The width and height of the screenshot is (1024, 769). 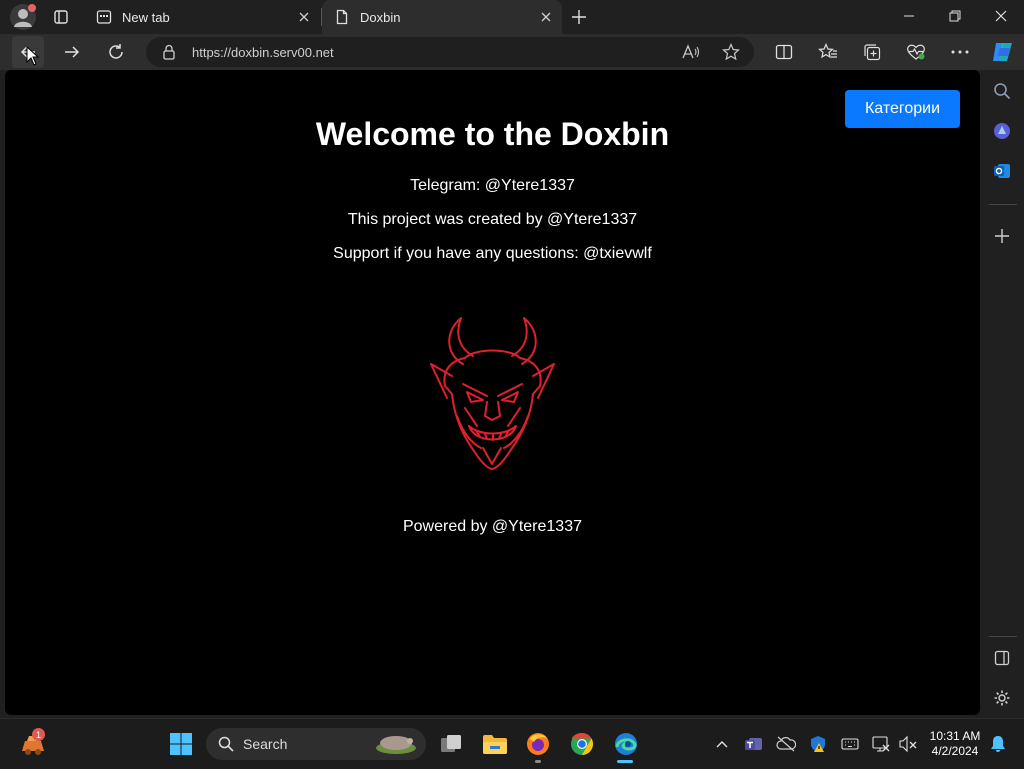 I want to click on heart-pulse-icon, so click(x=916, y=52).